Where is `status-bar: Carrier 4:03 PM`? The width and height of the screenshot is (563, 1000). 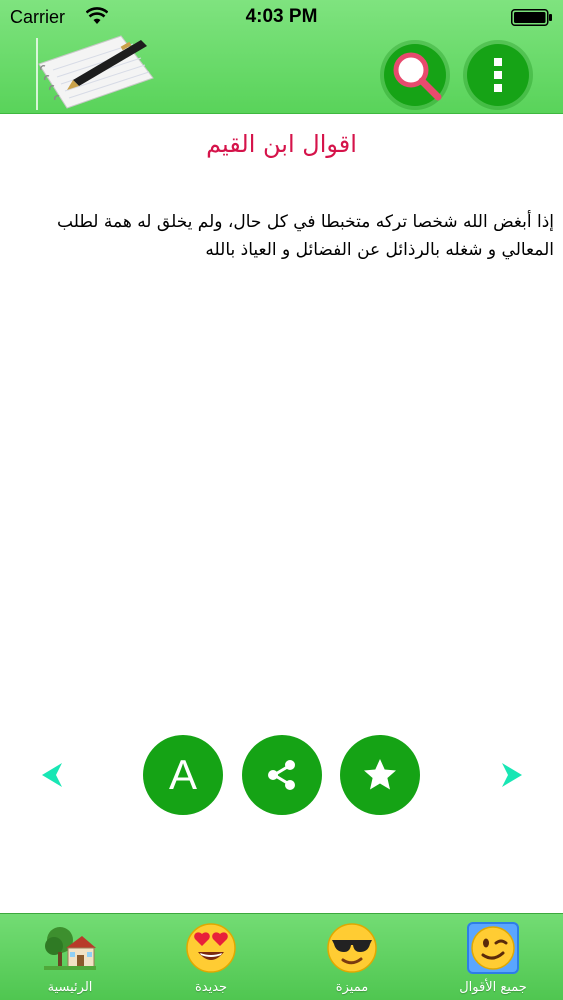 status-bar: Carrier 4:03 PM is located at coordinates (281, 18).